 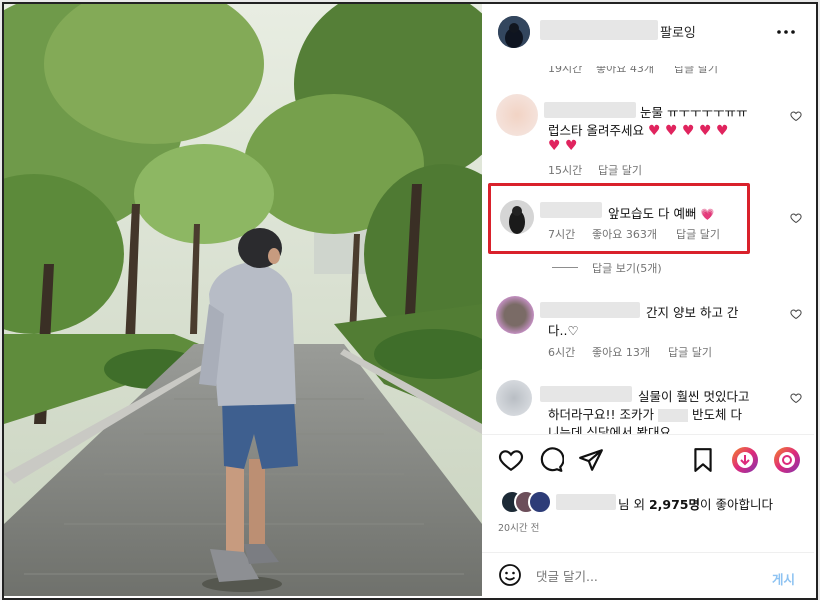 I want to click on view-replies-line, so click(x=565, y=267).